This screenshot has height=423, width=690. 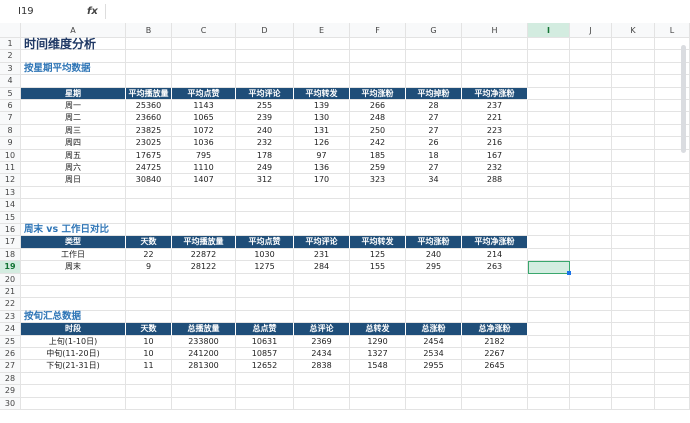 What do you see at coordinates (265, 118) in the screenshot?
I see `weekday-table-data-cell: 239` at bounding box center [265, 118].